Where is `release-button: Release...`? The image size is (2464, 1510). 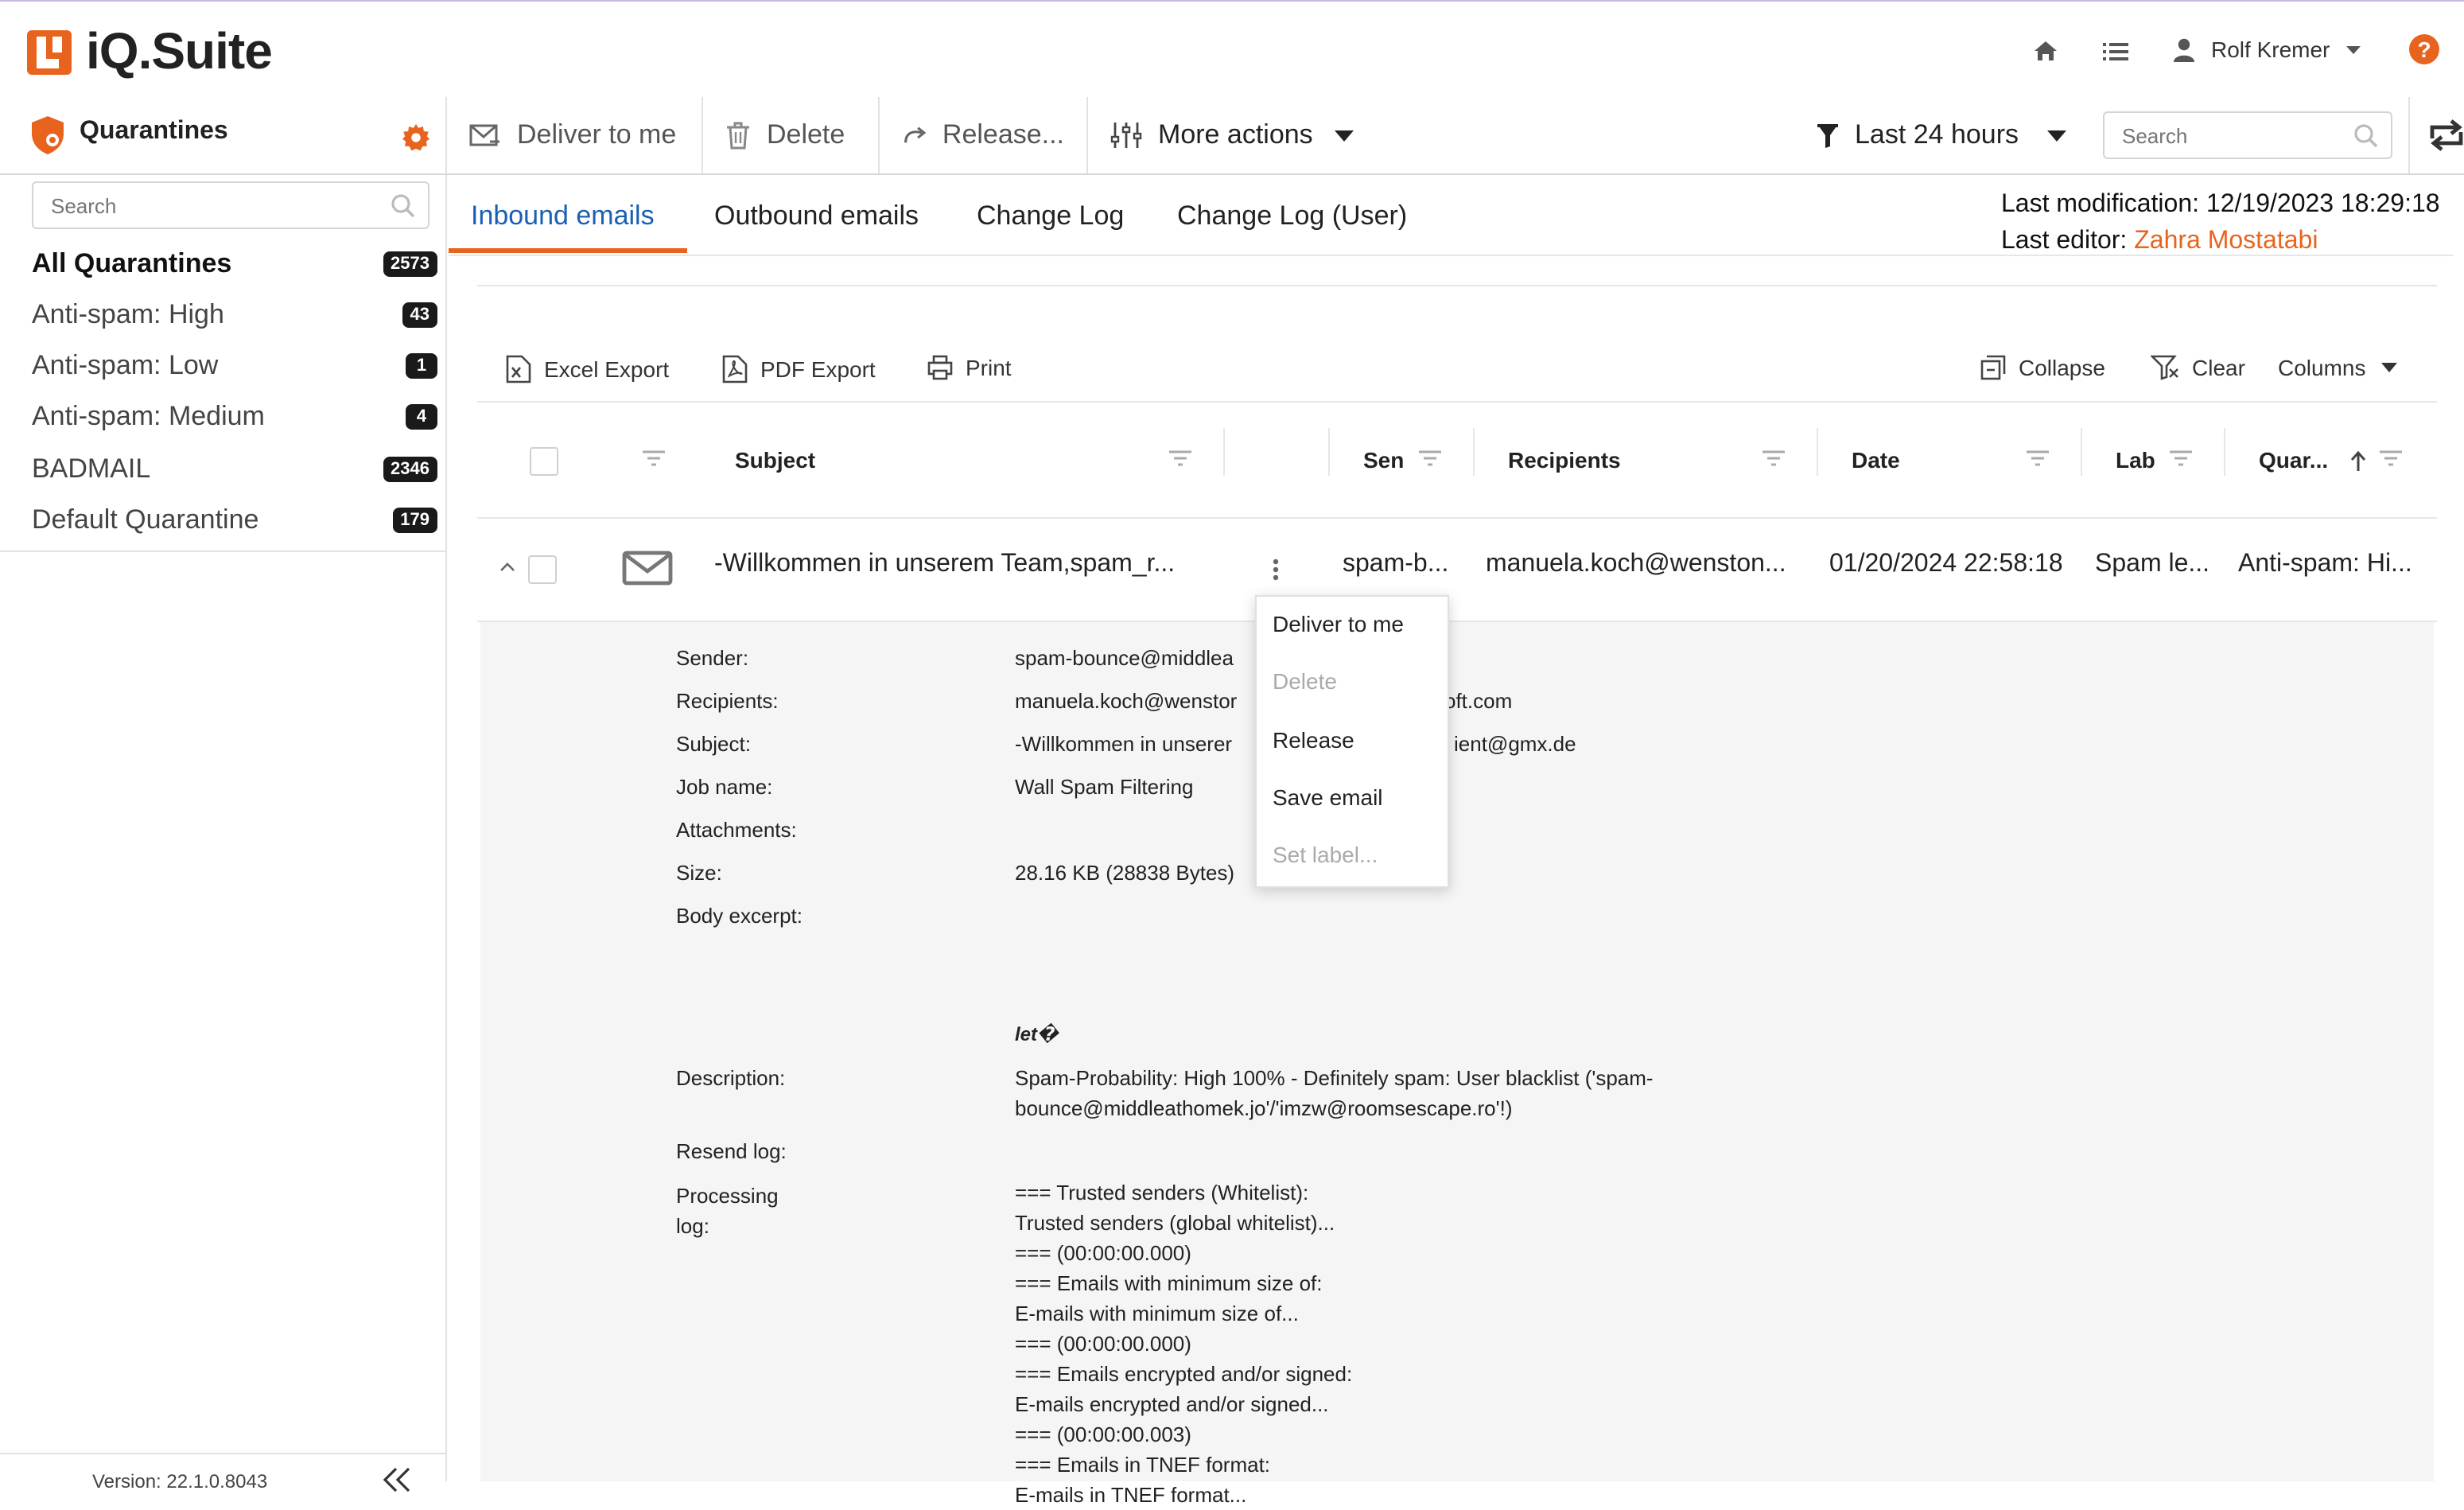 release-button: Release... is located at coordinates (984, 135).